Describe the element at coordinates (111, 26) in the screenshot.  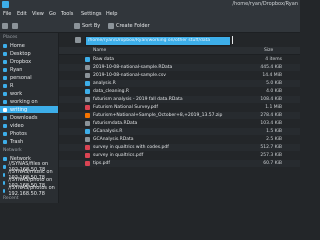
I see `new-folder-icon` at that location.